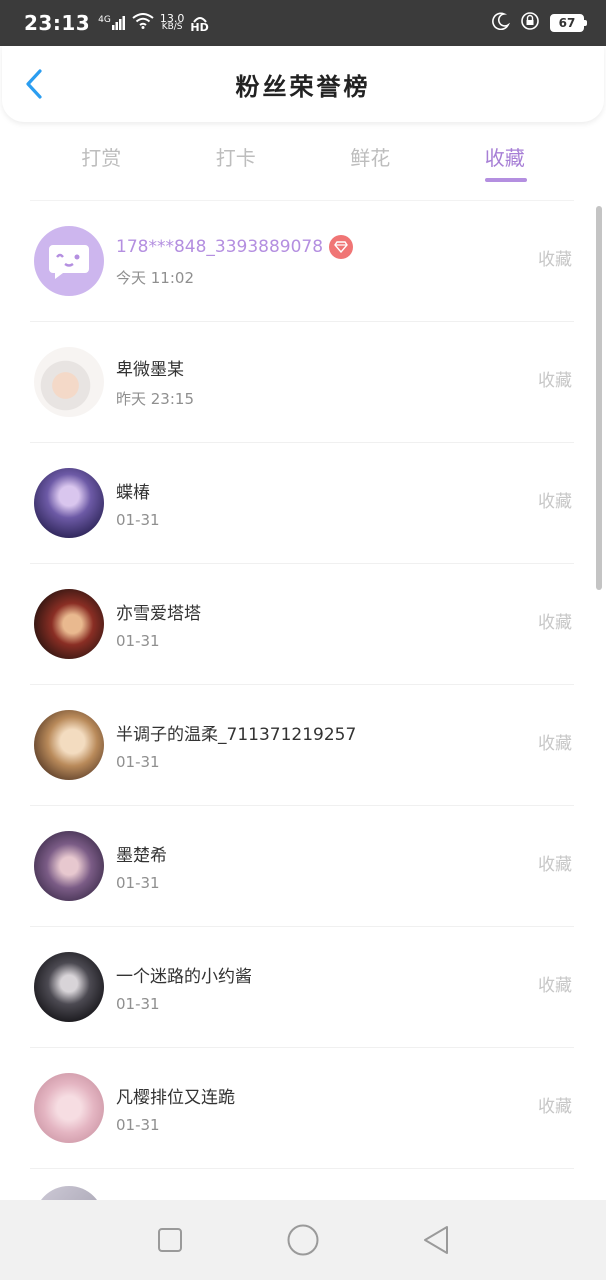  Describe the element at coordinates (345, 1108) in the screenshot. I see `row-text: 凡樱排位又连跪 01-31` at that location.